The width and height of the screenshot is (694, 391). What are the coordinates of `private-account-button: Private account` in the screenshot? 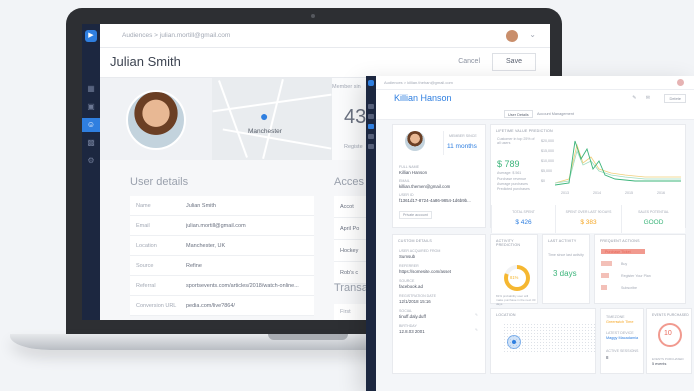 It's located at (415, 215).